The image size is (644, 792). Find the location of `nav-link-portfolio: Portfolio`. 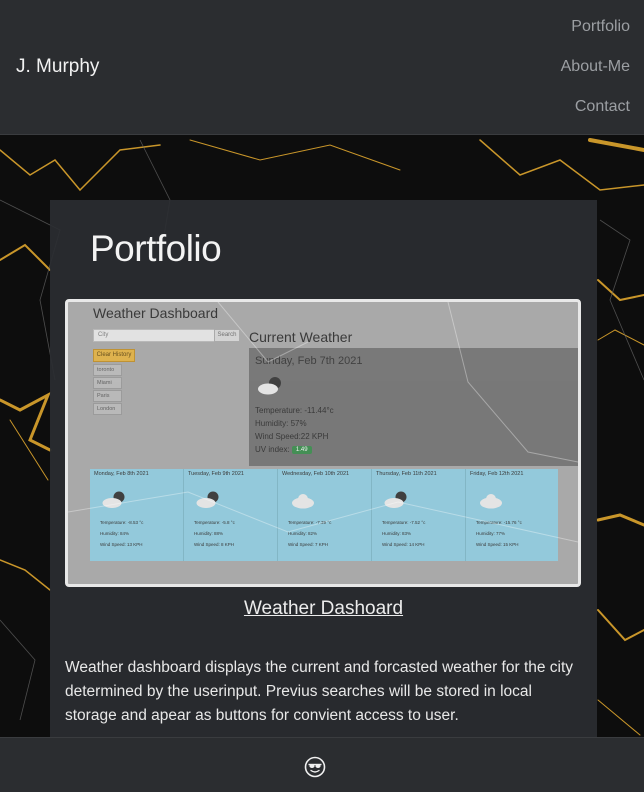

nav-link-portfolio: Portfolio is located at coordinates (595, 36).